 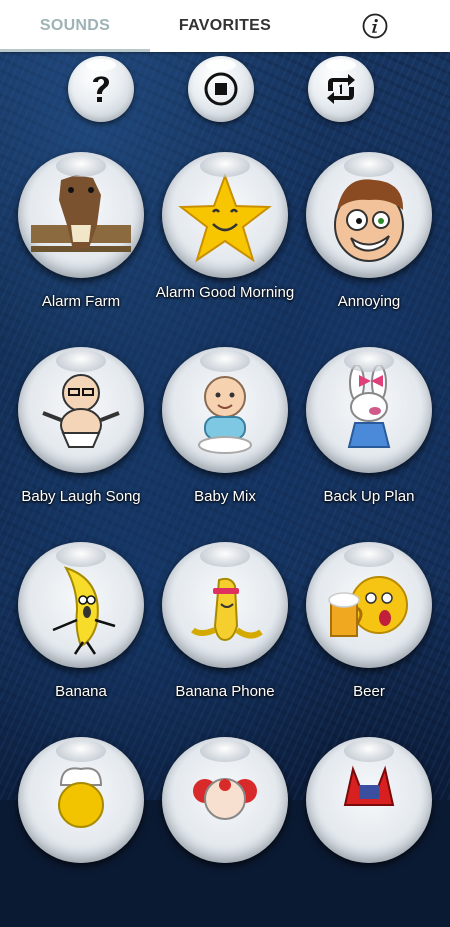 I want to click on red-creature-icon, so click(x=369, y=785).